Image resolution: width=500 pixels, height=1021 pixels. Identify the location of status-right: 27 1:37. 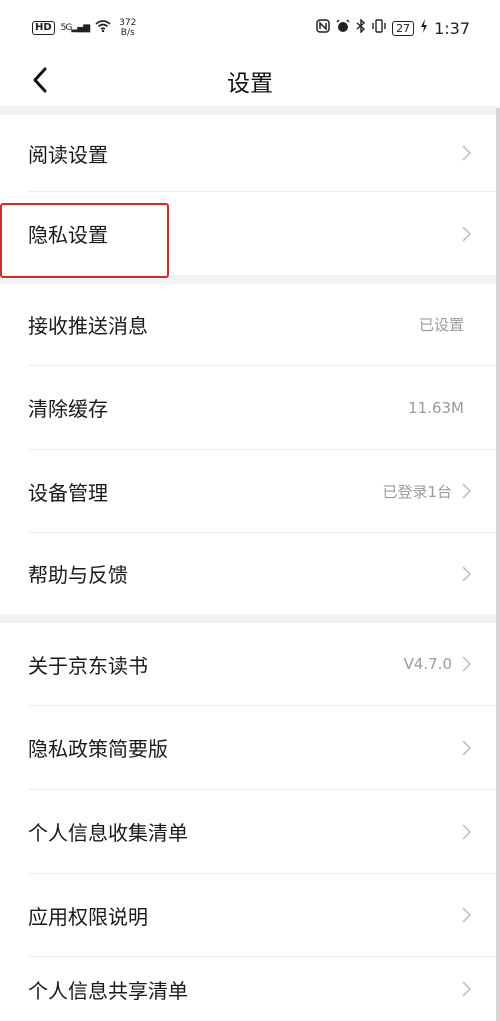
(393, 28).